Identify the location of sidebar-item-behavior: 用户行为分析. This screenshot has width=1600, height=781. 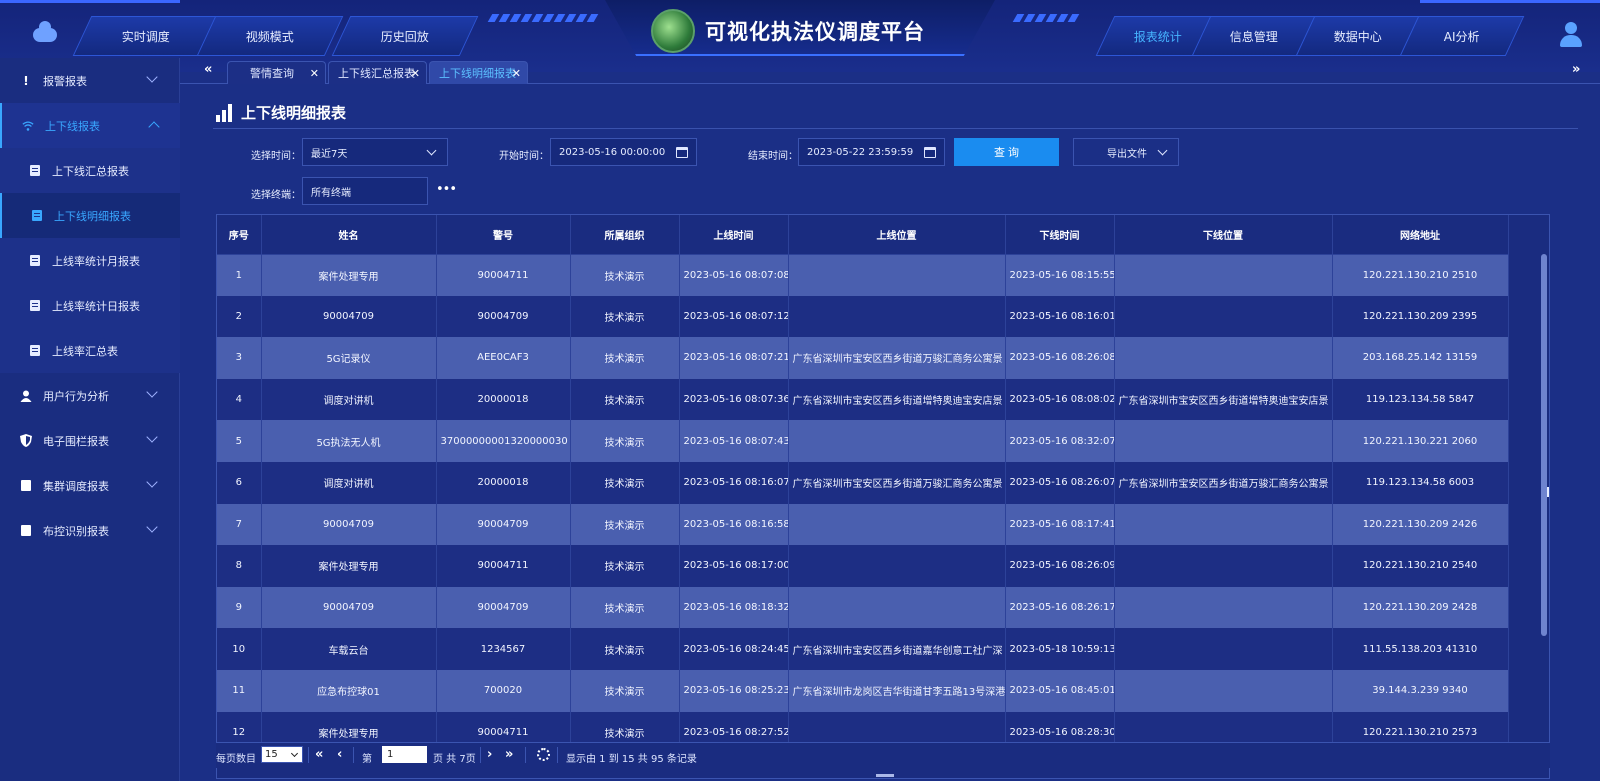
(90, 395).